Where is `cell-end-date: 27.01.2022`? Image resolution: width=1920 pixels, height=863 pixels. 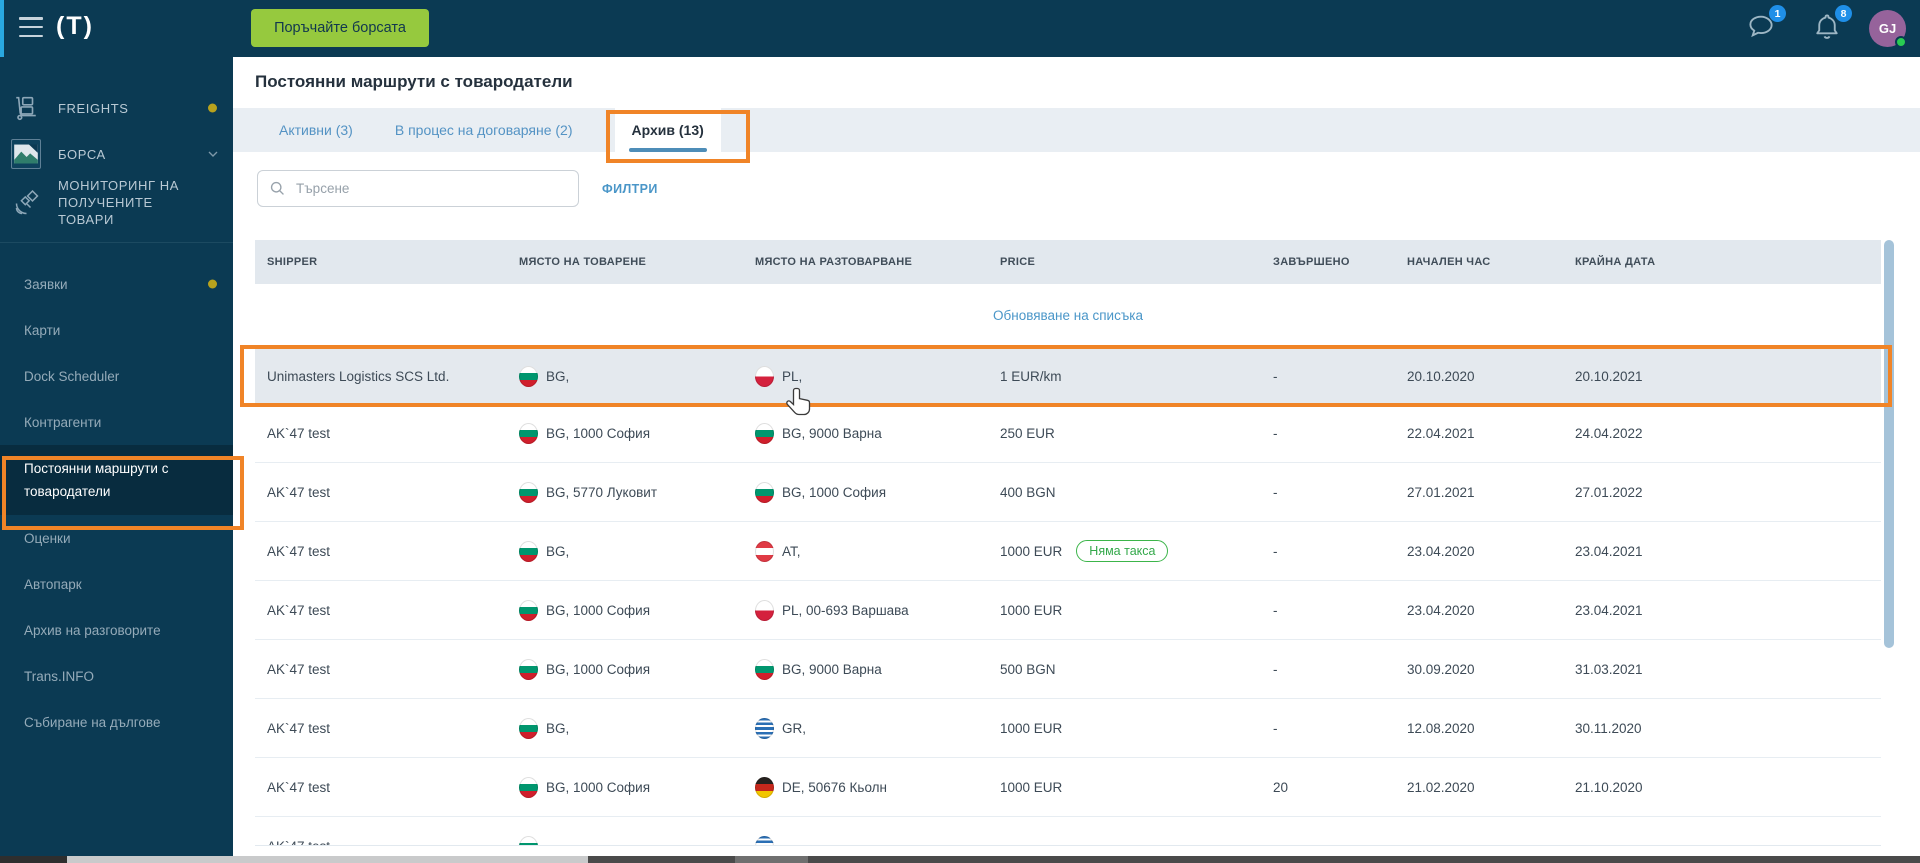 cell-end-date: 27.01.2022 is located at coordinates (1609, 492).